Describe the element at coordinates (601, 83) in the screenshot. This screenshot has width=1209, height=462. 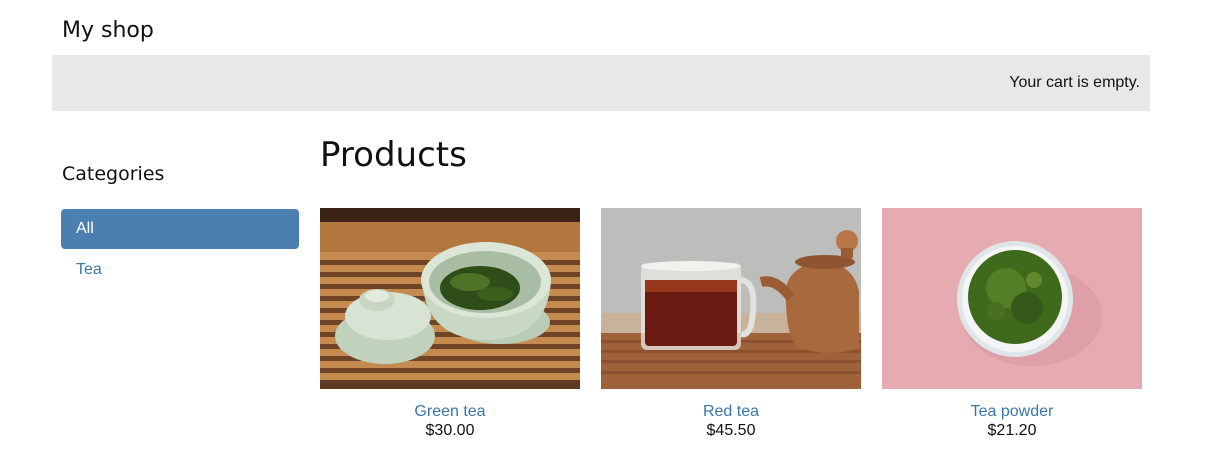
I see `cart-bar: Your cart is empty.` at that location.